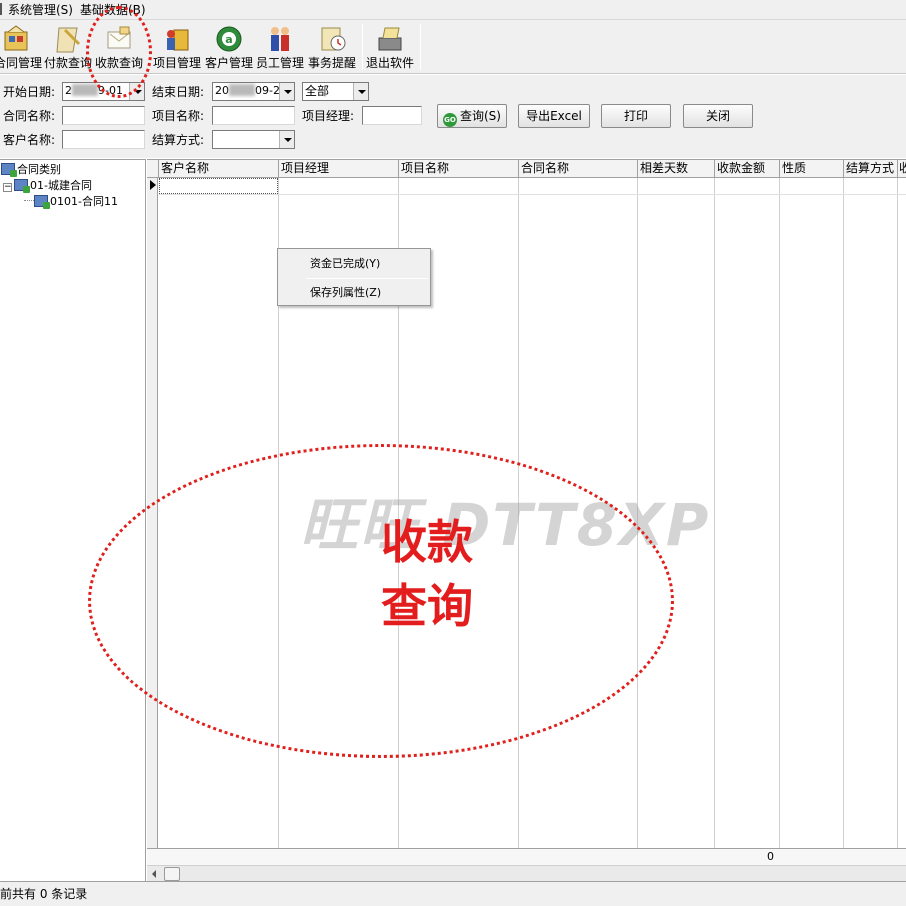 Image resolution: width=906 pixels, height=906 pixels. Describe the element at coordinates (153, 185) in the screenshot. I see `current-row-arrow-icon` at that location.